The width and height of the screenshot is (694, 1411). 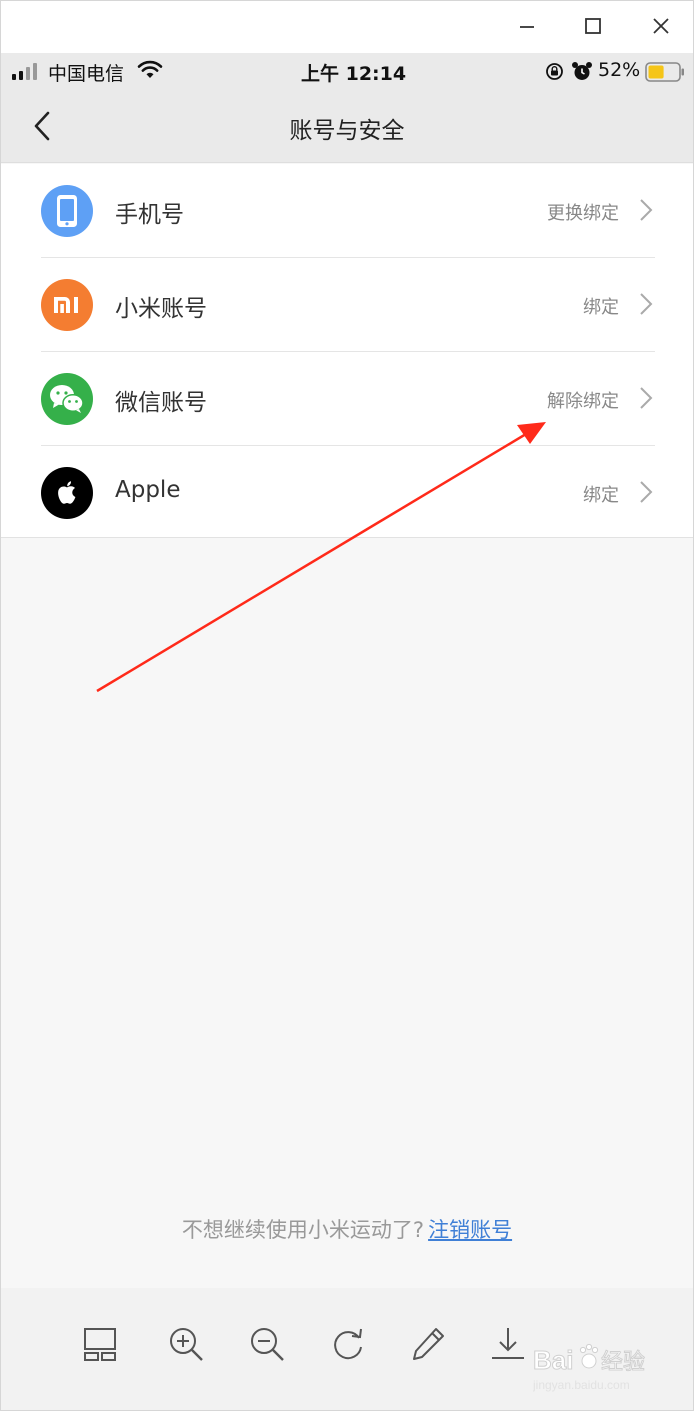 I want to click on signal-icon, so click(x=24, y=71).